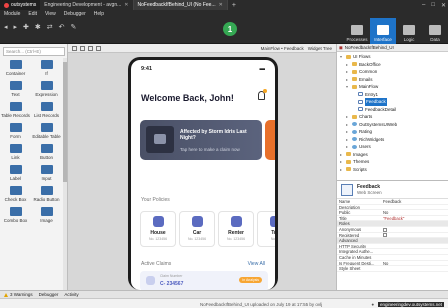 Image resolution: width=448 pixels, height=308 pixels. I want to click on property-value: "Feedback", so click(415, 218).